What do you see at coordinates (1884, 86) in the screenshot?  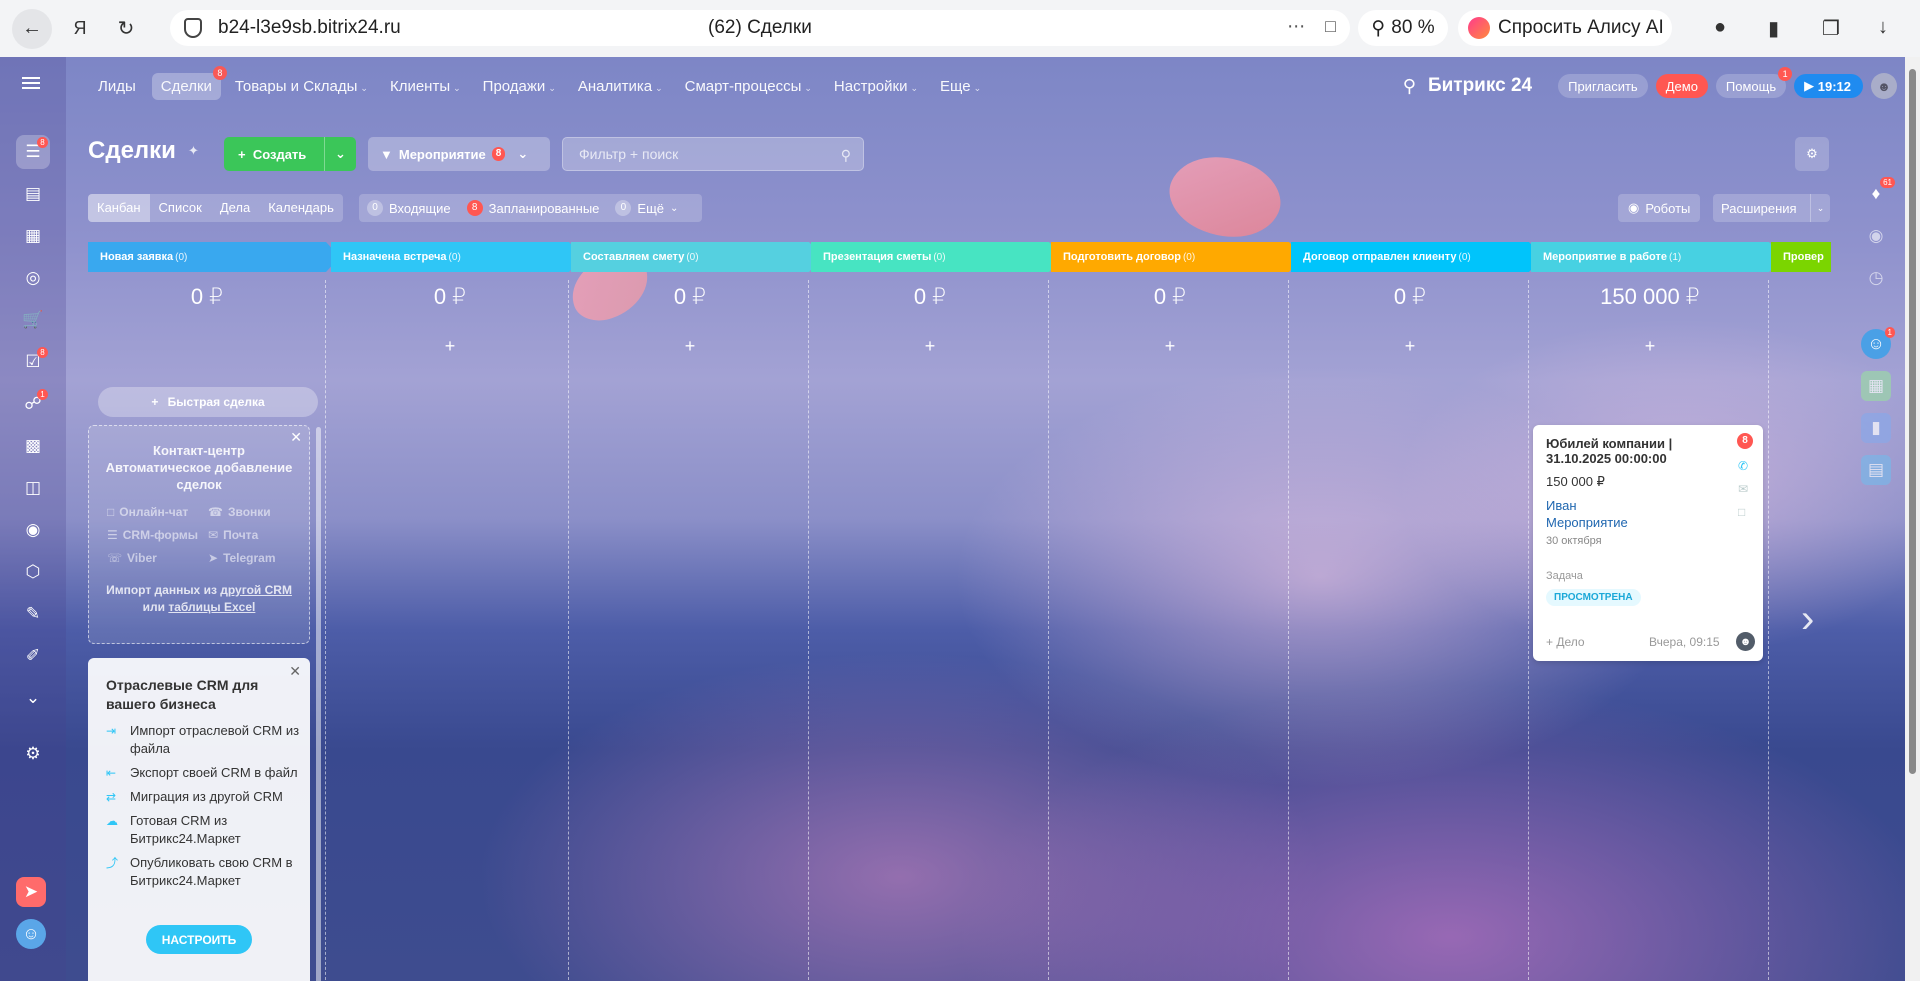 I see `user-avatar: ☻` at bounding box center [1884, 86].